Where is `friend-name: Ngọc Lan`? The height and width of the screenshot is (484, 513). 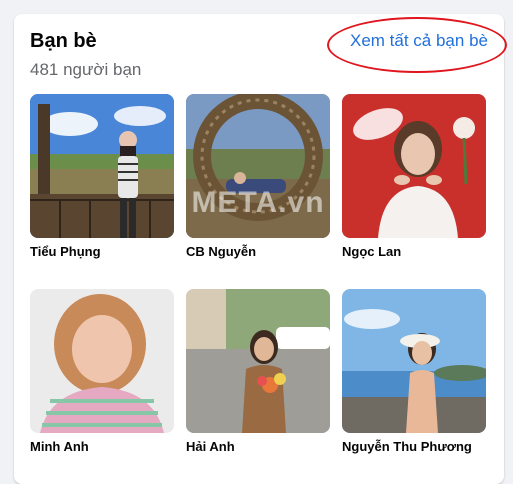 friend-name: Ngọc Lan is located at coordinates (414, 251).